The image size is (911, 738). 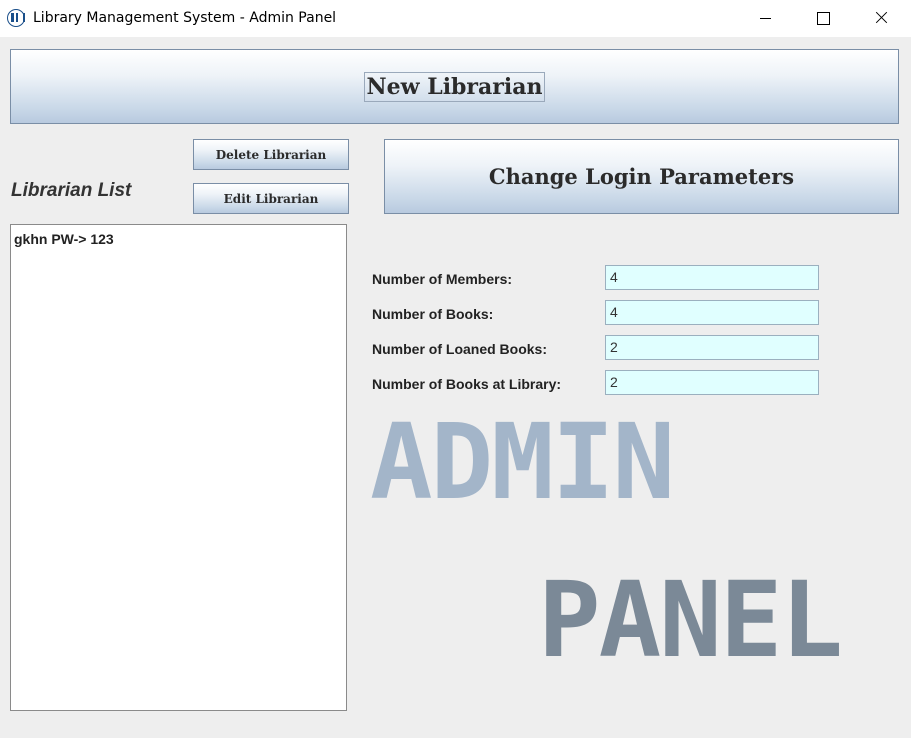 What do you see at coordinates (881, 18) in the screenshot?
I see `close-icon` at bounding box center [881, 18].